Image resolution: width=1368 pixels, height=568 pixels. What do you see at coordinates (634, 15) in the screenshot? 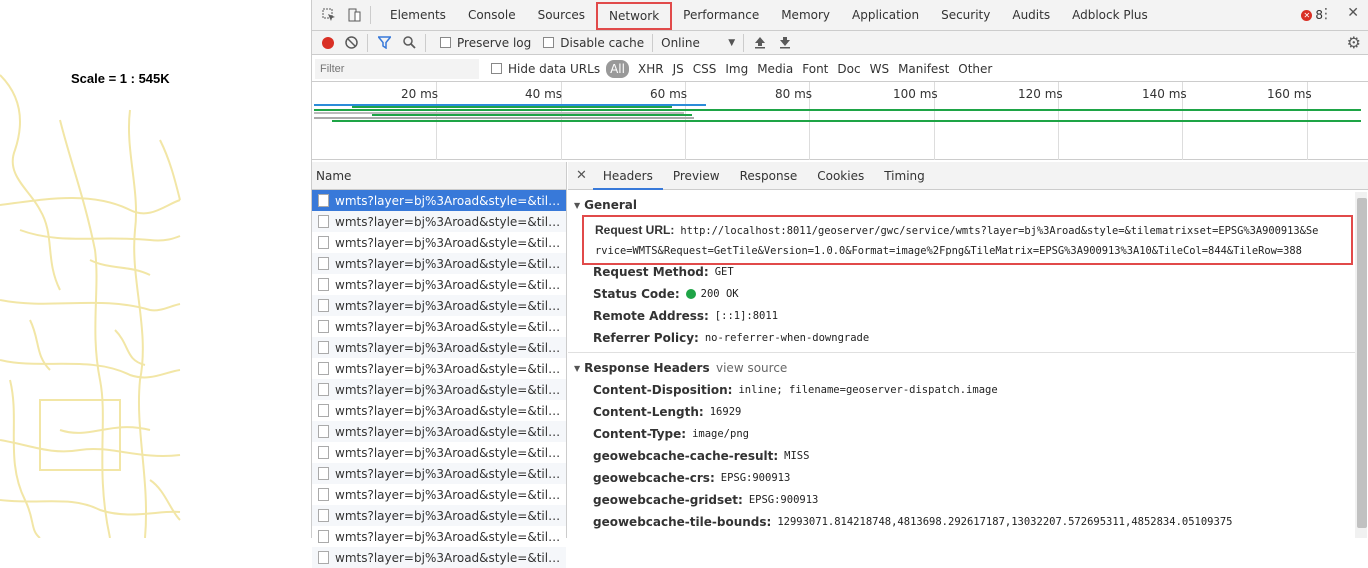
I see `tab-network: Network` at bounding box center [634, 15].